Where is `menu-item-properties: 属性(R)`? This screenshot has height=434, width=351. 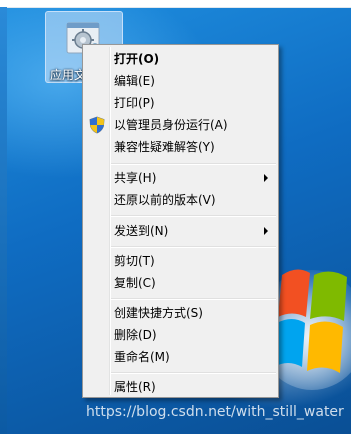
menu-item-properties: 属性(R) is located at coordinates (180, 387).